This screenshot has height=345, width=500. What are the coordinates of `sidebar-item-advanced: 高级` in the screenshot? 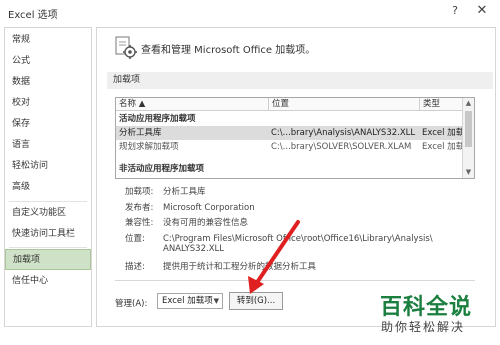 It's located at (48, 187).